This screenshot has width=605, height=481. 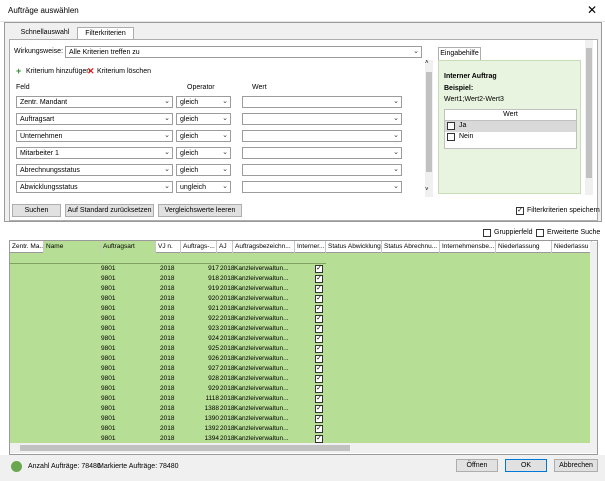 I want to click on table-row: 9801 2018 927 2018 Kanzleiverwaltun... ✓, so click(x=168, y=369).